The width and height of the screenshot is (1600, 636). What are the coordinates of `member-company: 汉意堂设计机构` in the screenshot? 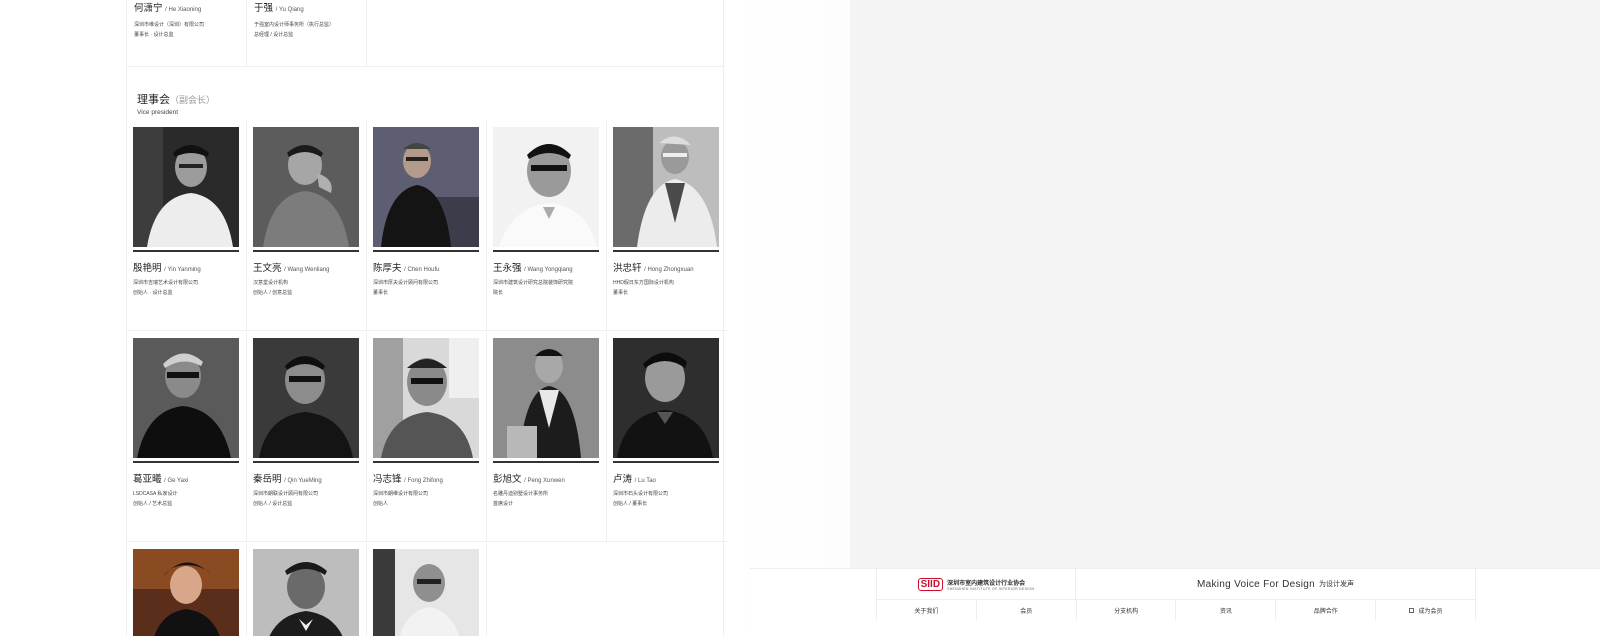 It's located at (271, 283).